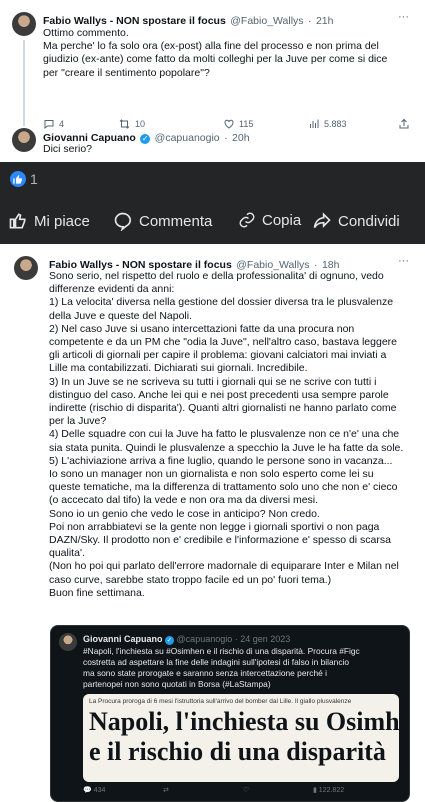  I want to click on comment-icon, so click(123, 221).